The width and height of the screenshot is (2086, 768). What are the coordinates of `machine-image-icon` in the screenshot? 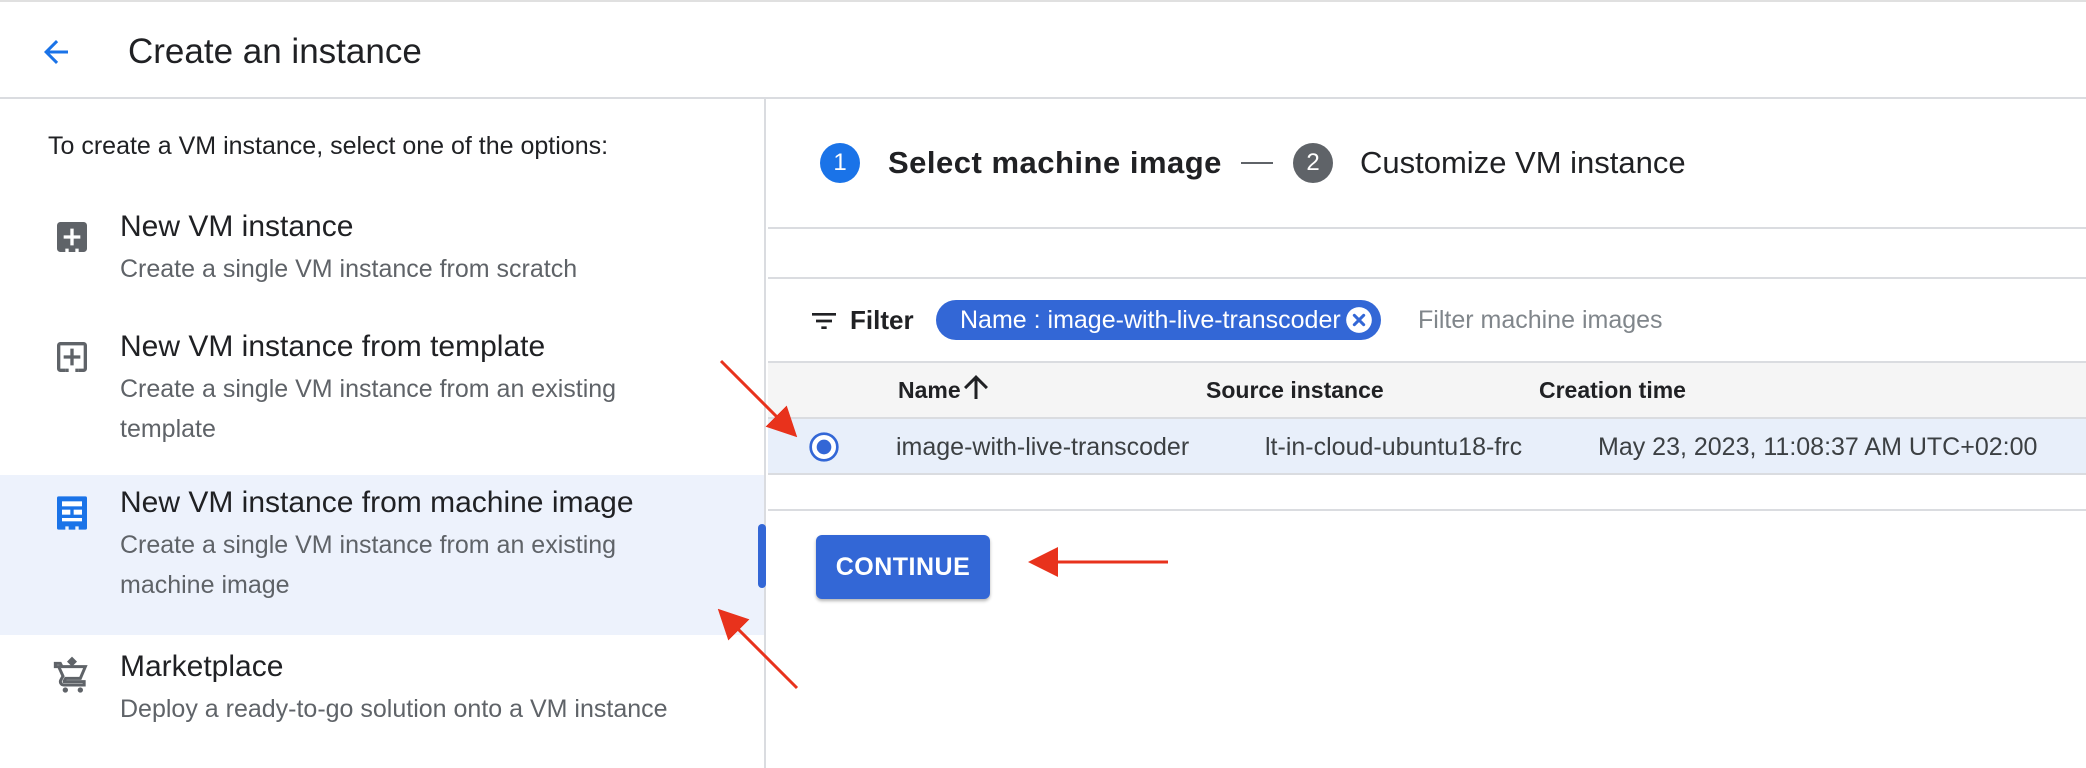 It's located at (72, 513).